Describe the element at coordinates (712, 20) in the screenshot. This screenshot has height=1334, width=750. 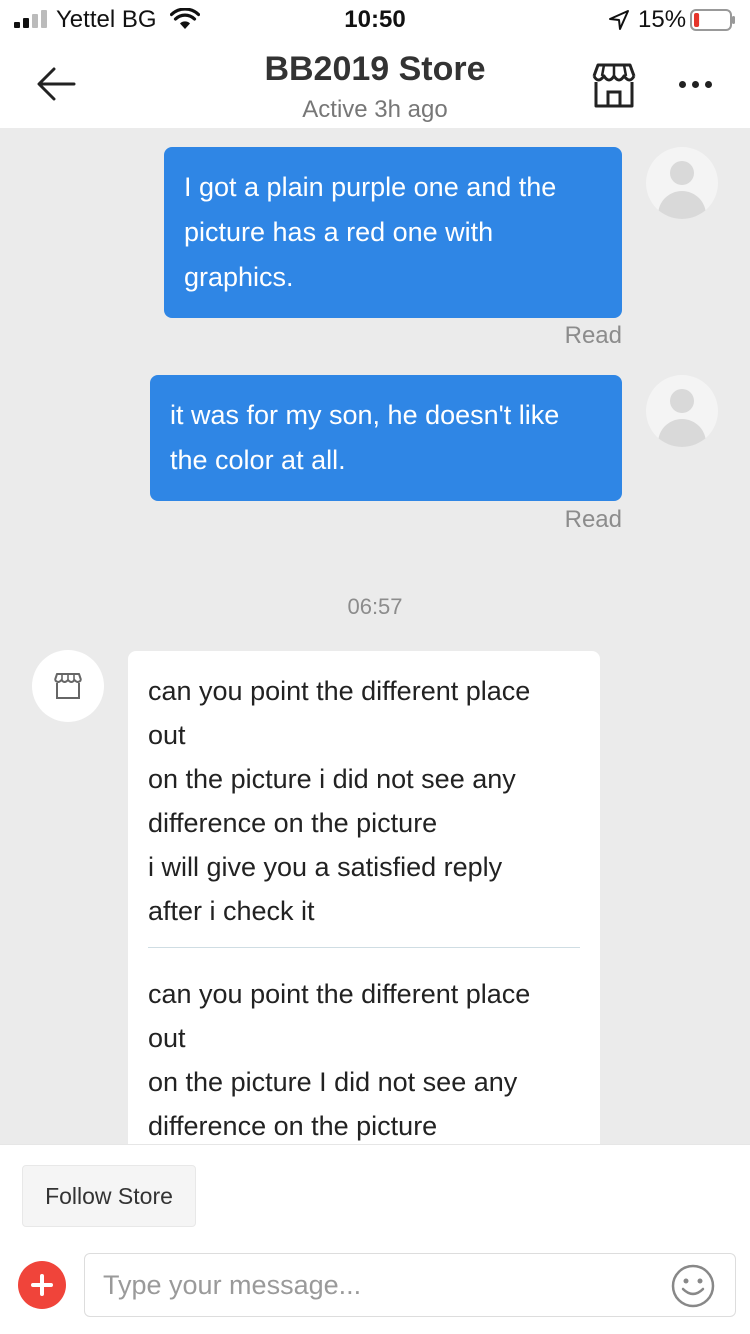
I see `battery-icon` at that location.